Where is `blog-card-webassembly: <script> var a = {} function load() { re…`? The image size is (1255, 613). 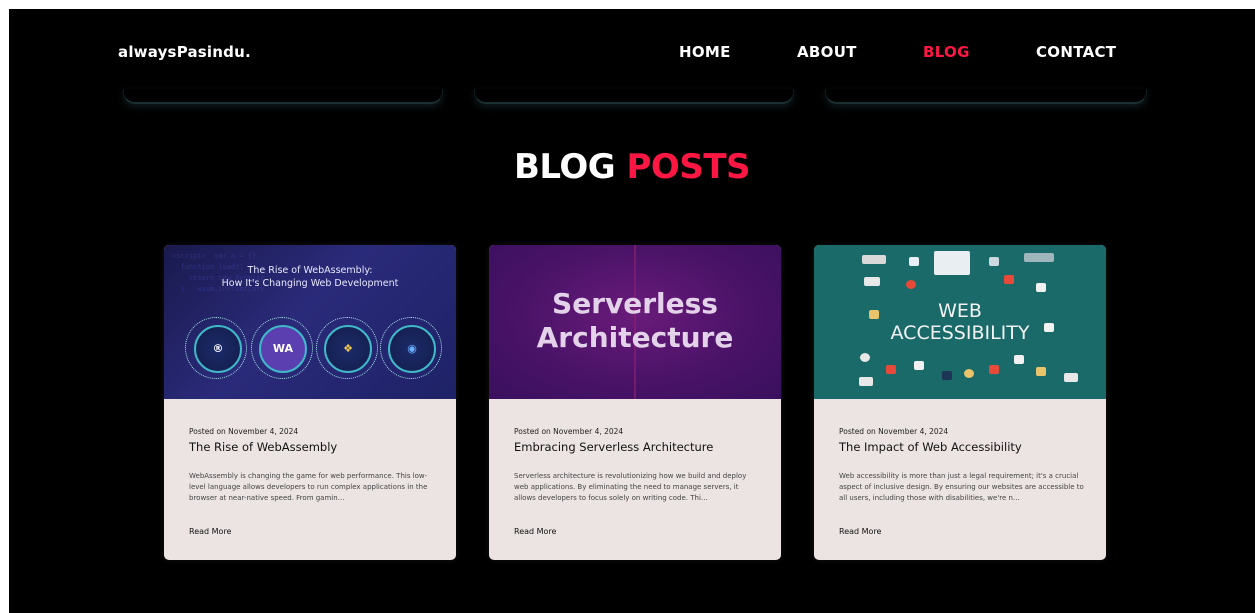
blog-card-webassembly: <script> var a = {} function load() { re… is located at coordinates (310, 402).